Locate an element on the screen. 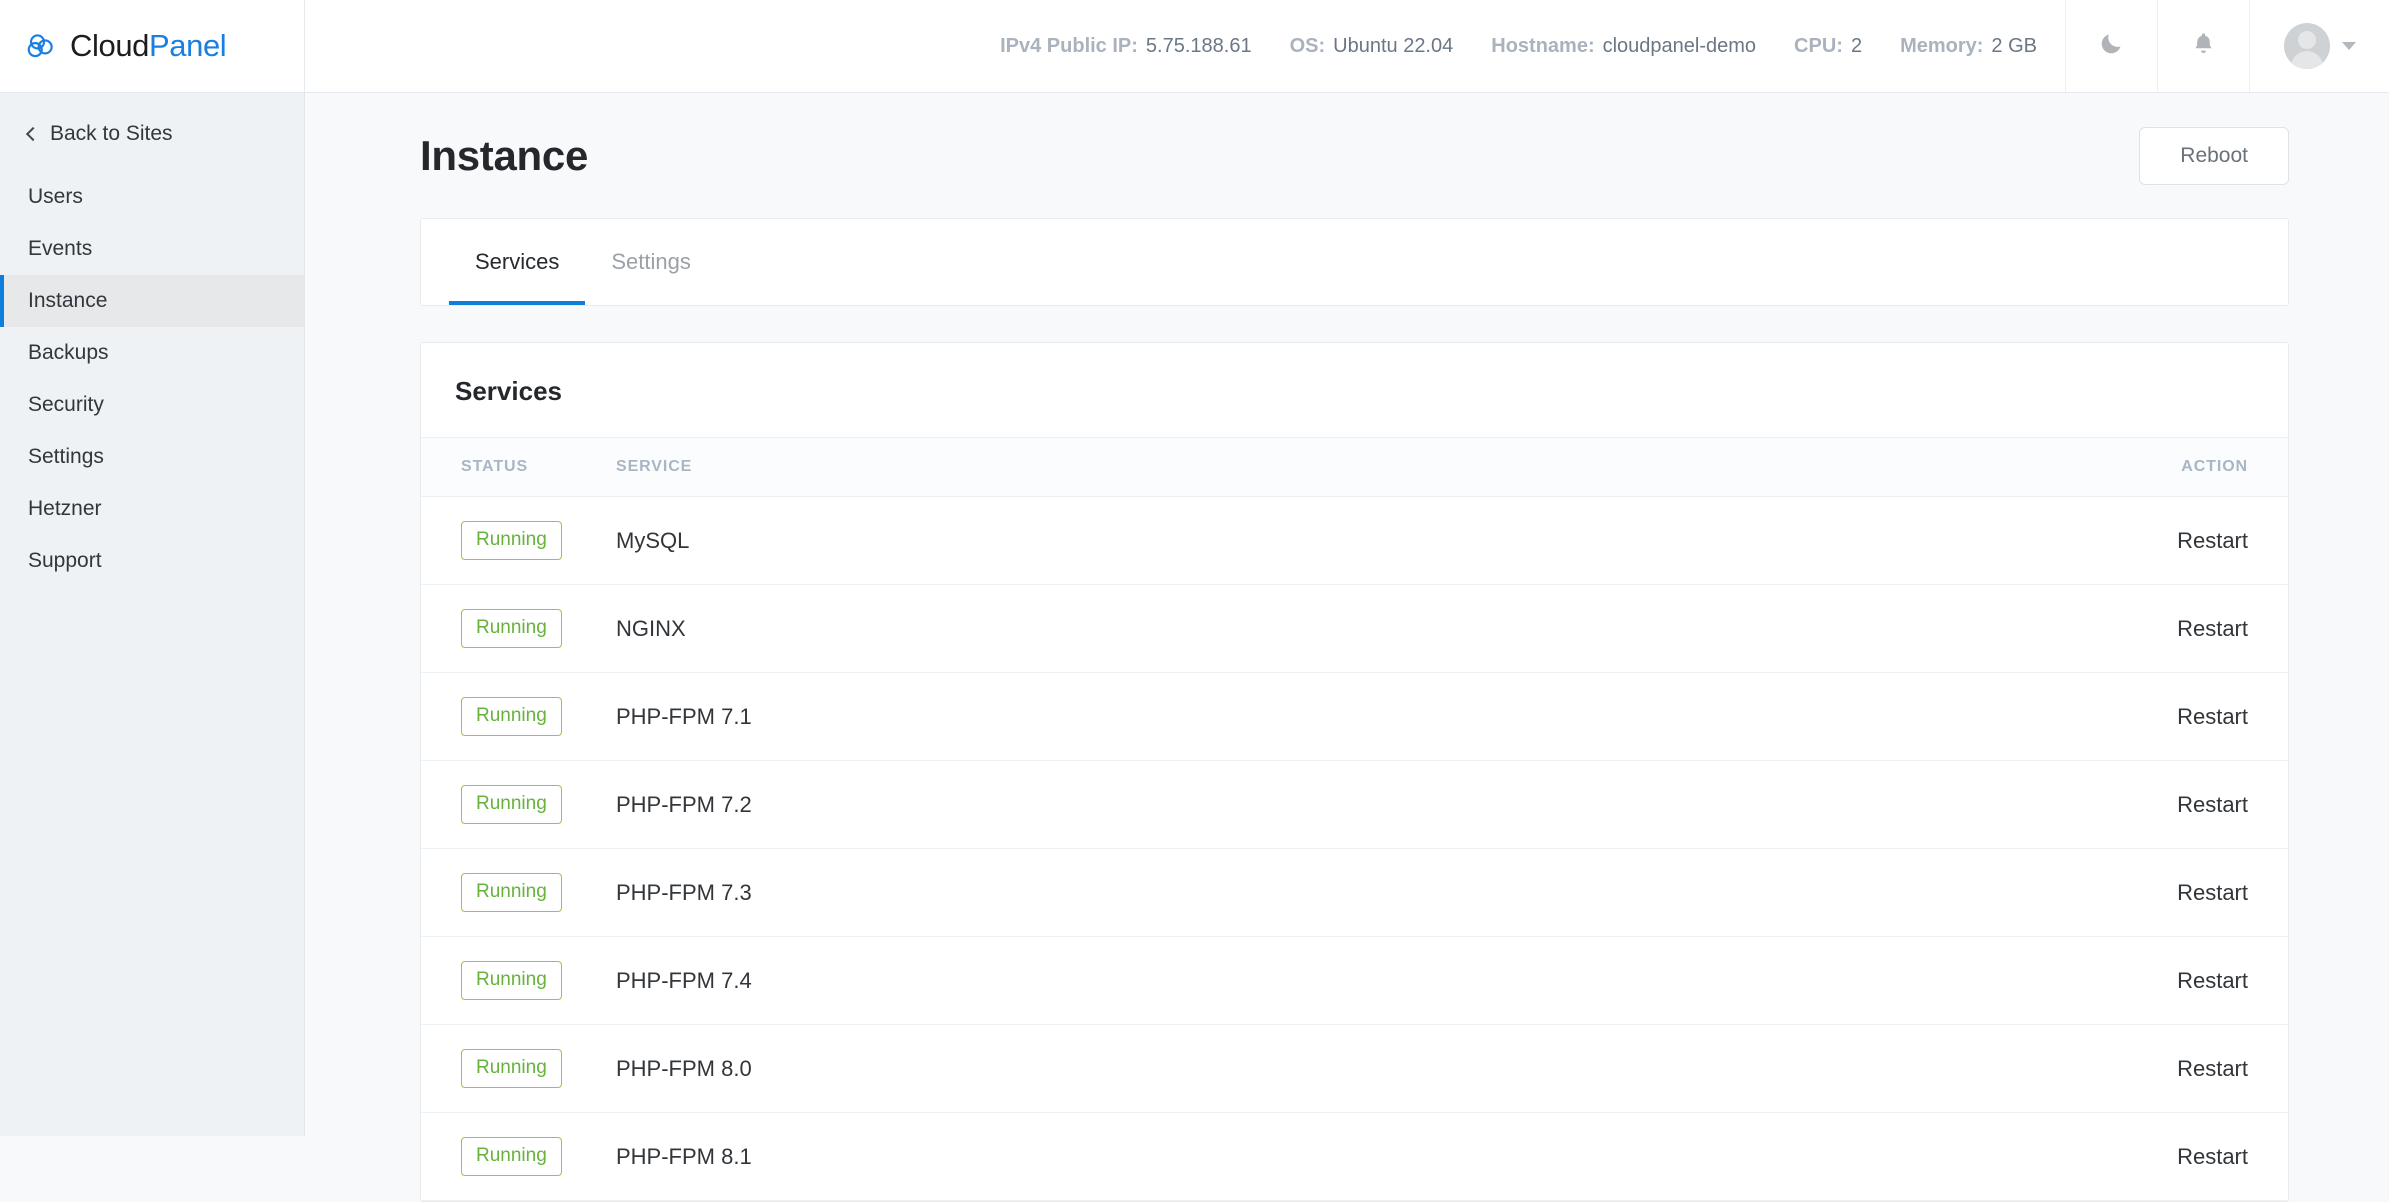  tab-services: Services is located at coordinates (517, 262).